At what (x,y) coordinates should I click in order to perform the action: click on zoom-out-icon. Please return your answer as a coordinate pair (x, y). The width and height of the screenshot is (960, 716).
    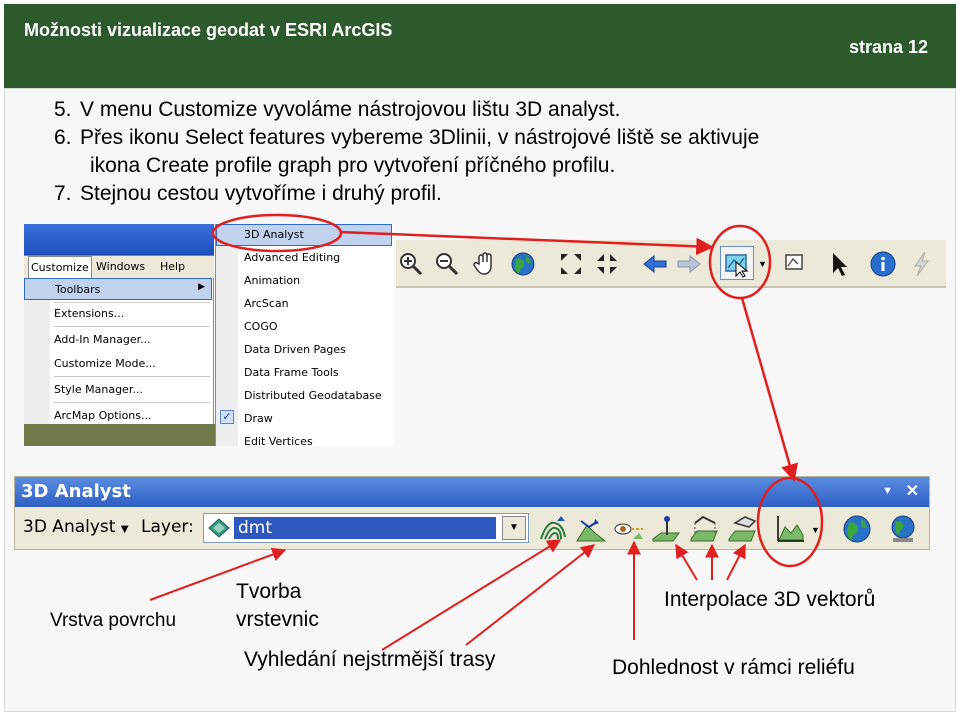
    Looking at the image, I should click on (447, 264).